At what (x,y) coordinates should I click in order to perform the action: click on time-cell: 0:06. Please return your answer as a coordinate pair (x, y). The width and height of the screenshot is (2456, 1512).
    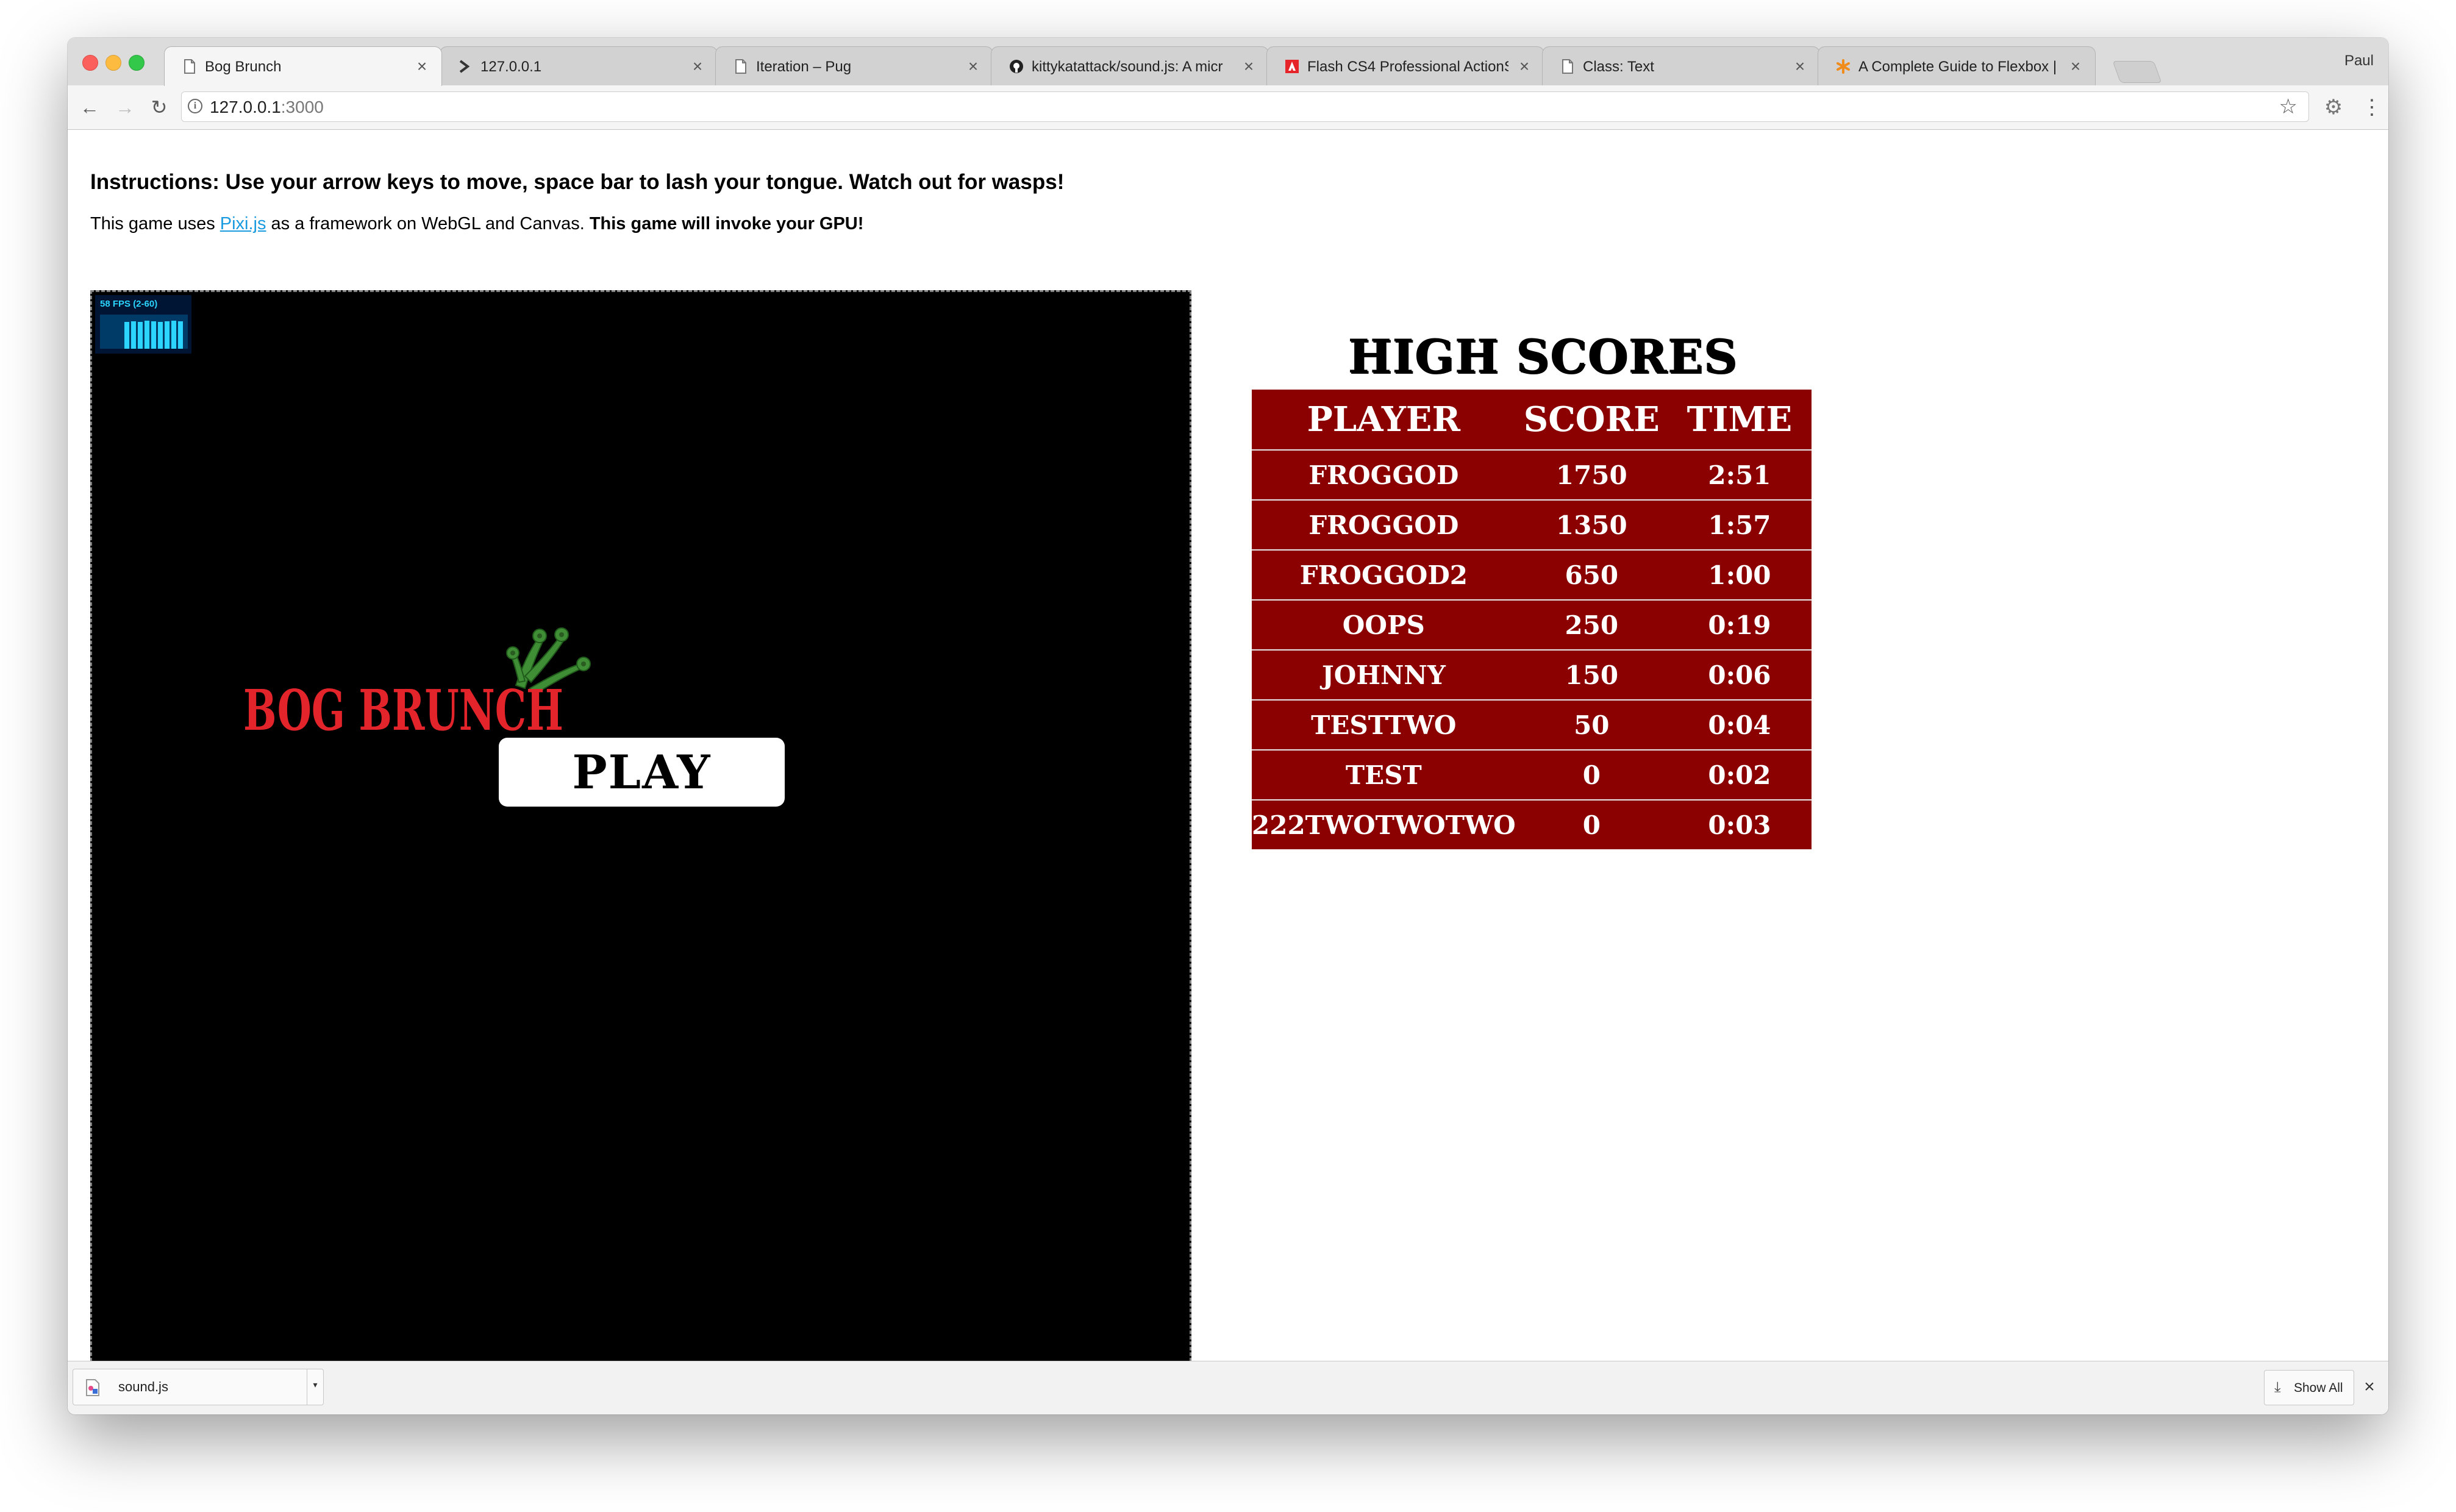
    Looking at the image, I should click on (1740, 674).